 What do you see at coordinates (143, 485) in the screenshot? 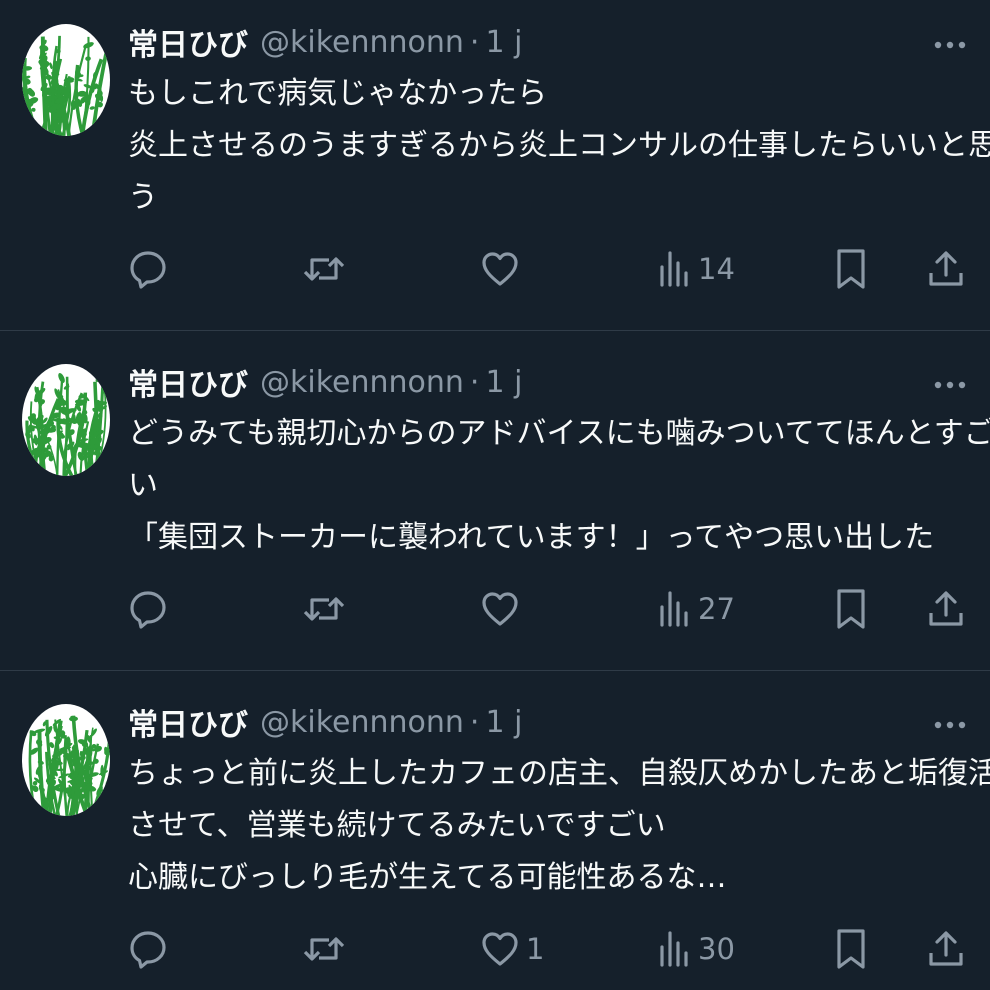
I see `tweet-text-line: い` at bounding box center [143, 485].